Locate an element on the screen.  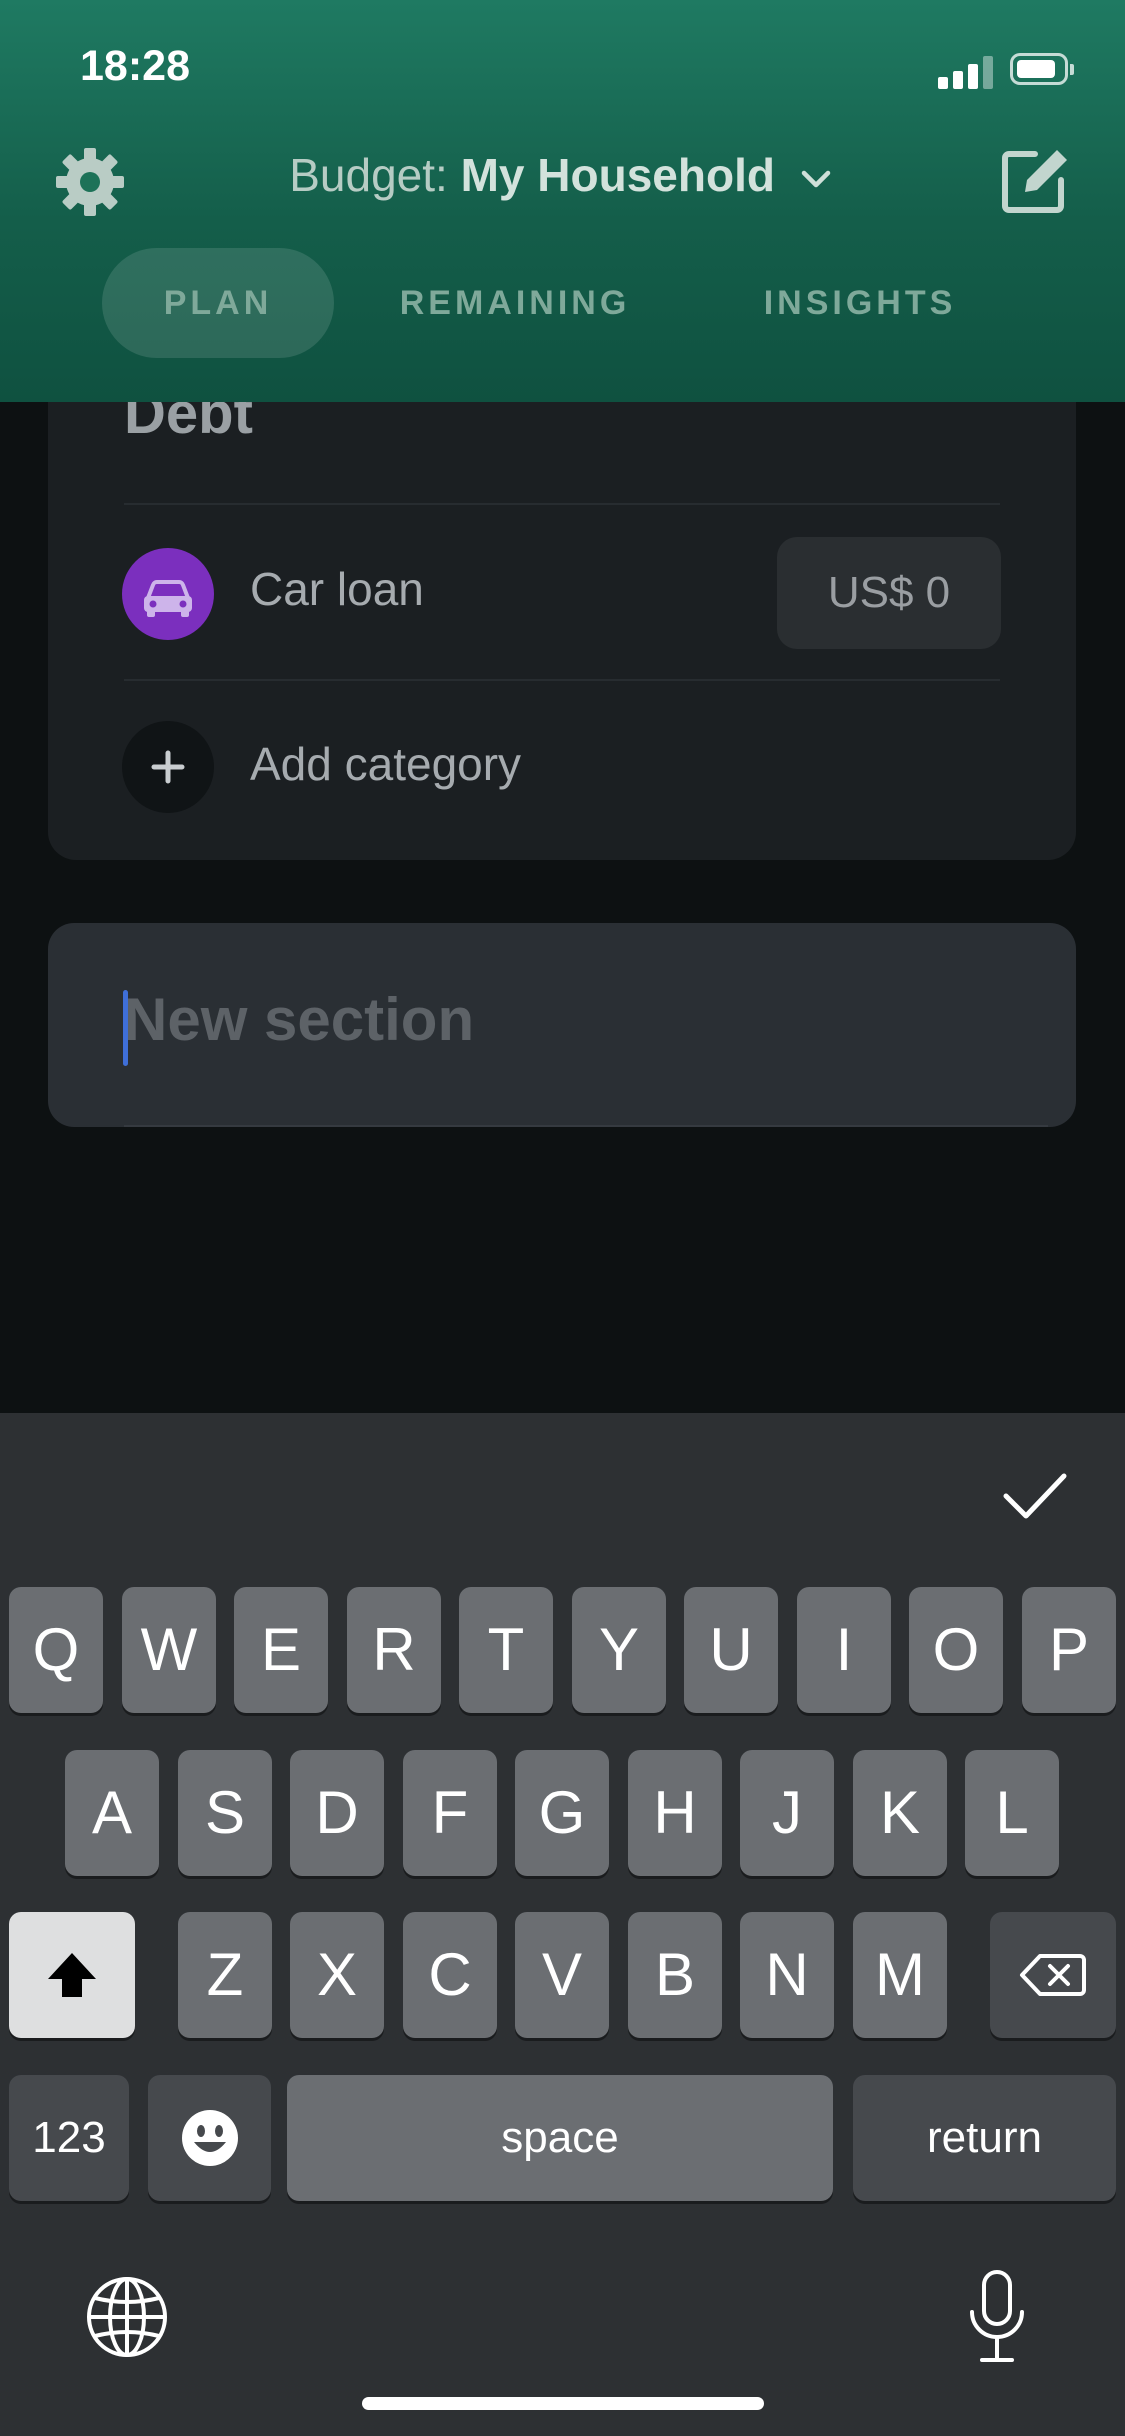
key-d: D is located at coordinates (337, 1813).